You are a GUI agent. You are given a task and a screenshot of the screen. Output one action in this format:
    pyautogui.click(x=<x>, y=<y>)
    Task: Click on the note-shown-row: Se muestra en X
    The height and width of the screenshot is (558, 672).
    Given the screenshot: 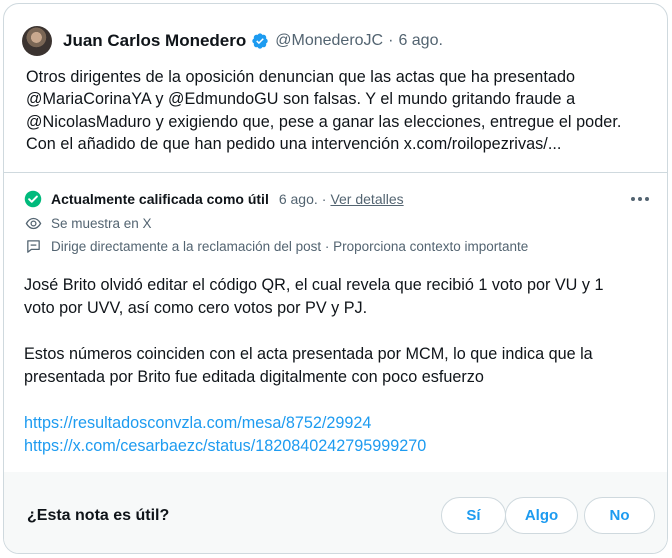 What is the action you would take?
    pyautogui.click(x=88, y=223)
    